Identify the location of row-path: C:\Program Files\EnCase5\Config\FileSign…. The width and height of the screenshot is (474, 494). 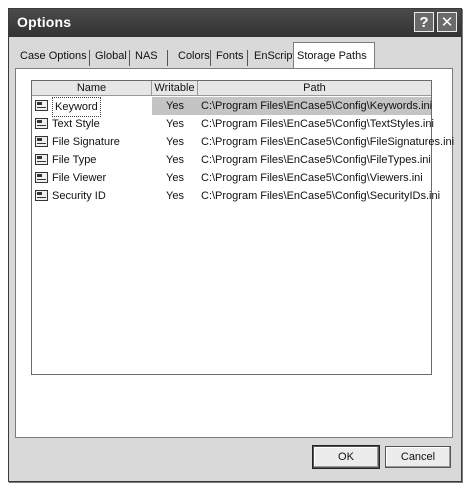
(328, 142).